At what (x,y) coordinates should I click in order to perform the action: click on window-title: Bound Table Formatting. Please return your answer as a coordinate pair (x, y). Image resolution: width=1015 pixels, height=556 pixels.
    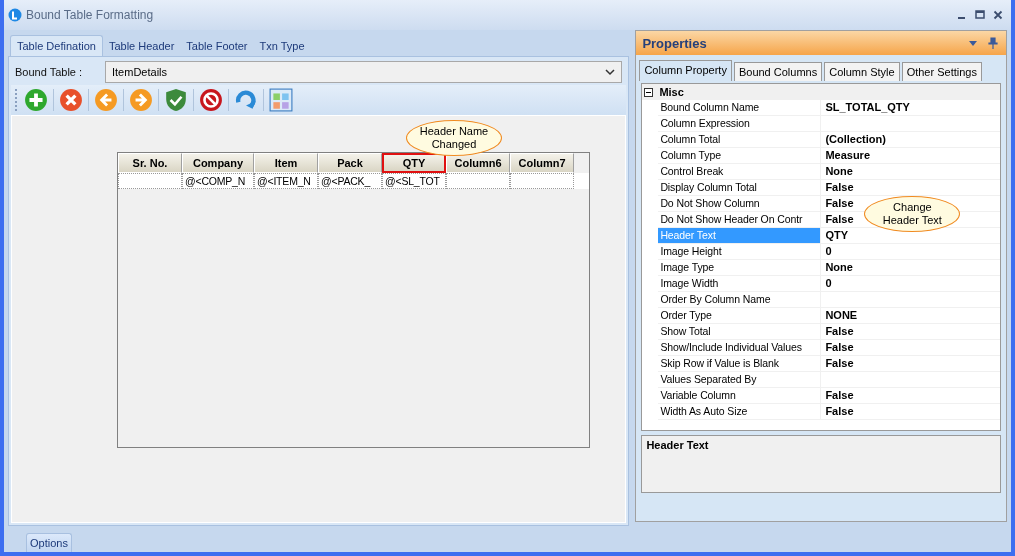
    Looking at the image, I should click on (90, 15).